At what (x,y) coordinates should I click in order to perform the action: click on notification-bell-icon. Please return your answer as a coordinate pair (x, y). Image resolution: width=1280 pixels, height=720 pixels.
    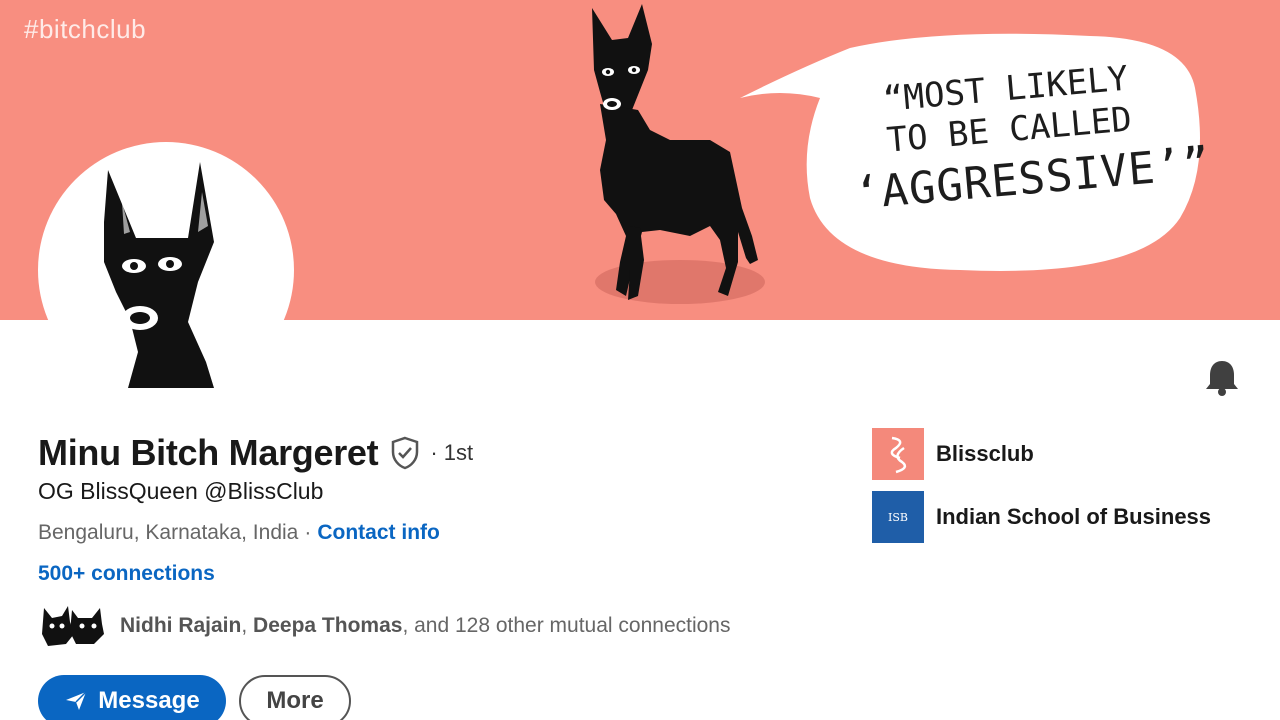
    Looking at the image, I should click on (1222, 377).